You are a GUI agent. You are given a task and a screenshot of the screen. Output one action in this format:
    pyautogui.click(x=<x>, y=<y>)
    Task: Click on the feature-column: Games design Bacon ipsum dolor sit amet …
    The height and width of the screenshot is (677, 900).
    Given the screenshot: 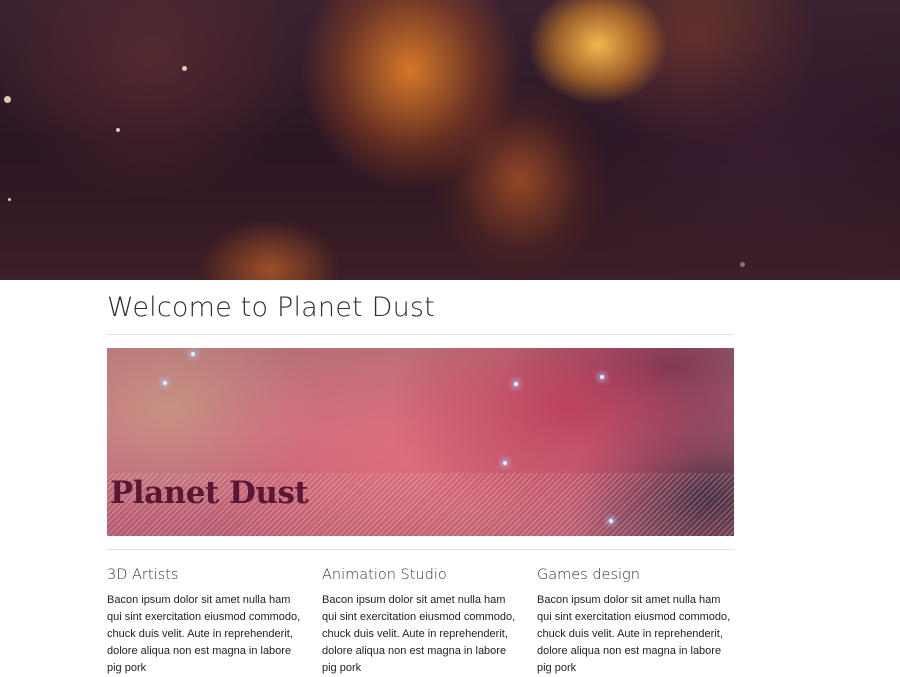 What is the action you would take?
    pyautogui.click(x=635, y=620)
    